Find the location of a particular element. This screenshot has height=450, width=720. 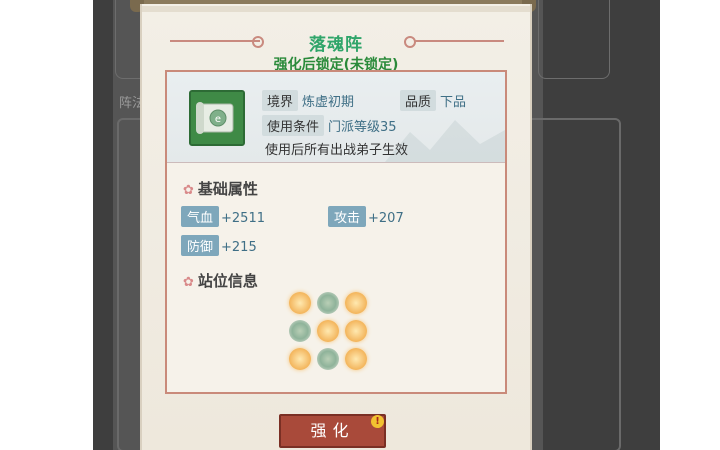

realm-label: 境界 is located at coordinates (280, 100).